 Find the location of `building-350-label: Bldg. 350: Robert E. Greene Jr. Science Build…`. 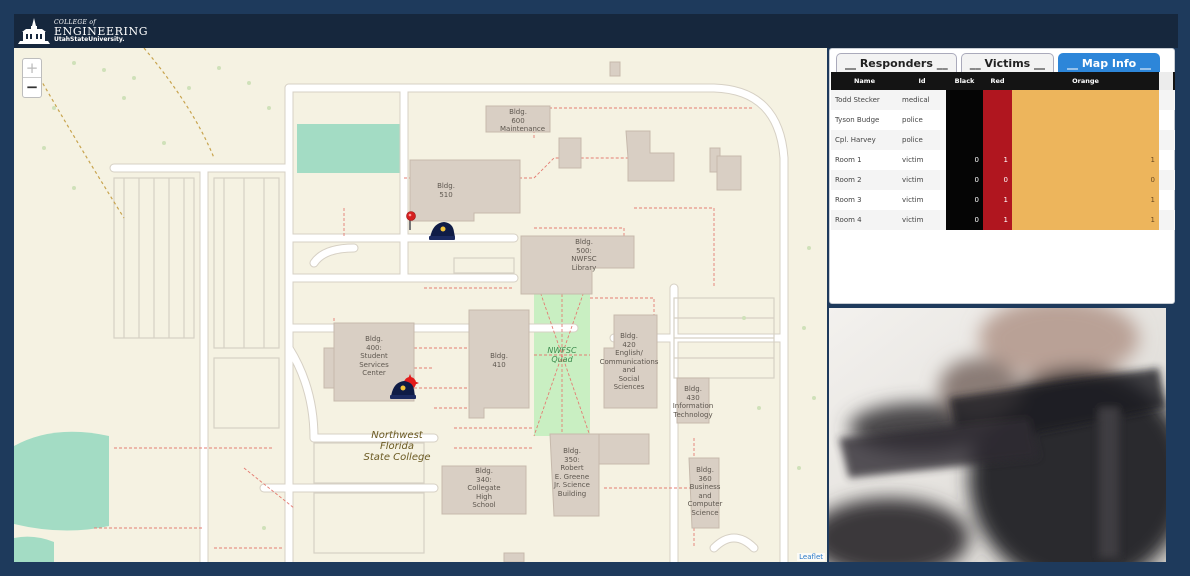

building-350-label: Bldg. 350: Robert E. Greene Jr. Science Build… is located at coordinates (572, 472).